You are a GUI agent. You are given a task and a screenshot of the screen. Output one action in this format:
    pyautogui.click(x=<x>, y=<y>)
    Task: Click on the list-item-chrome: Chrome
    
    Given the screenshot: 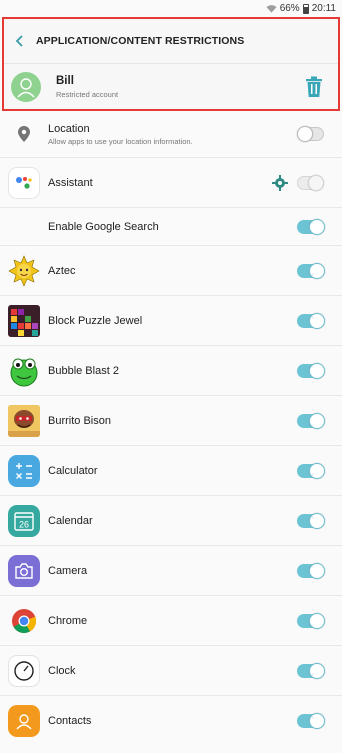 What is the action you would take?
    pyautogui.click(x=171, y=621)
    